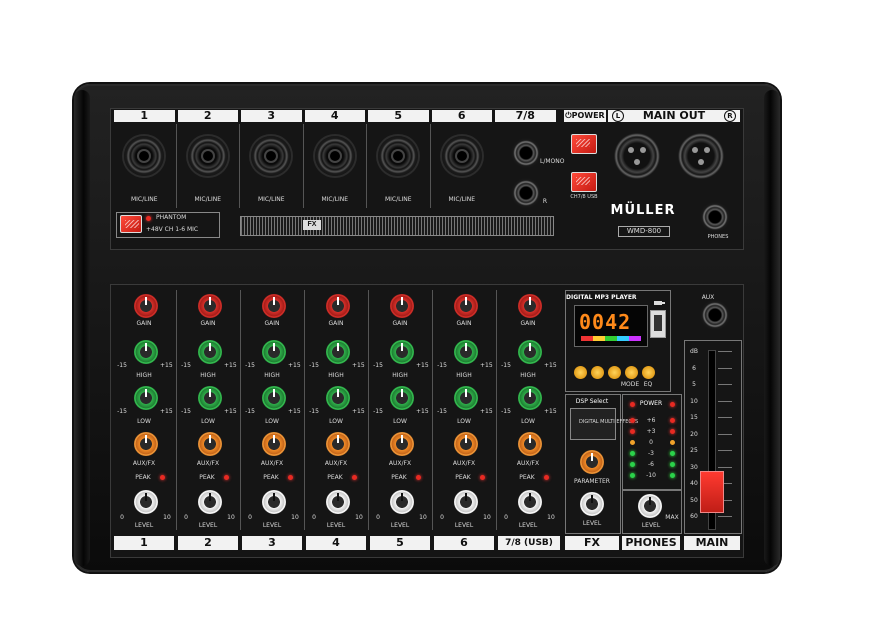  Describe the element at coordinates (462, 199) in the screenshot. I see `mic-line-label-6: MIC/LINE` at that location.